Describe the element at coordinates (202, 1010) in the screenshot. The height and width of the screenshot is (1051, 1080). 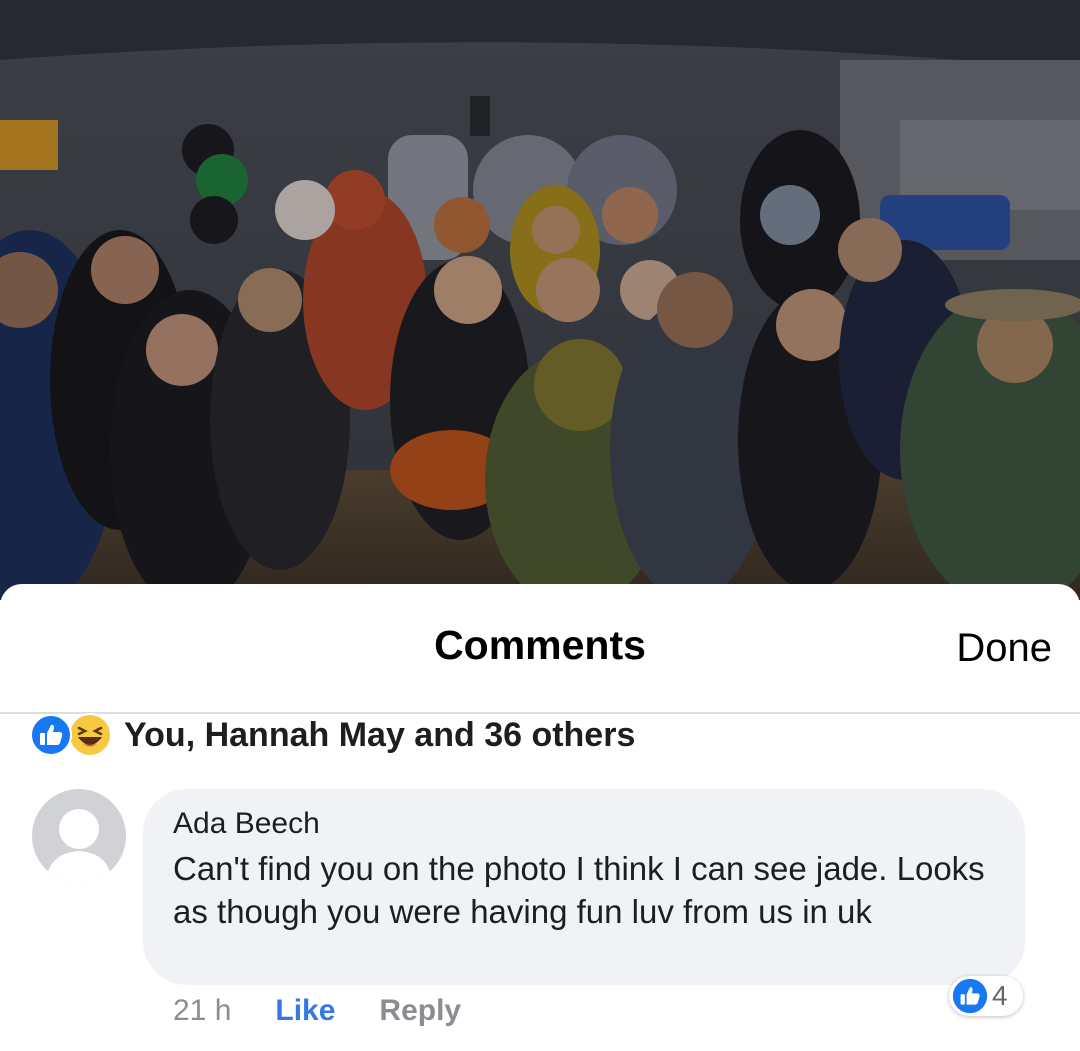
I see `comment-timestamp: 21 h` at that location.